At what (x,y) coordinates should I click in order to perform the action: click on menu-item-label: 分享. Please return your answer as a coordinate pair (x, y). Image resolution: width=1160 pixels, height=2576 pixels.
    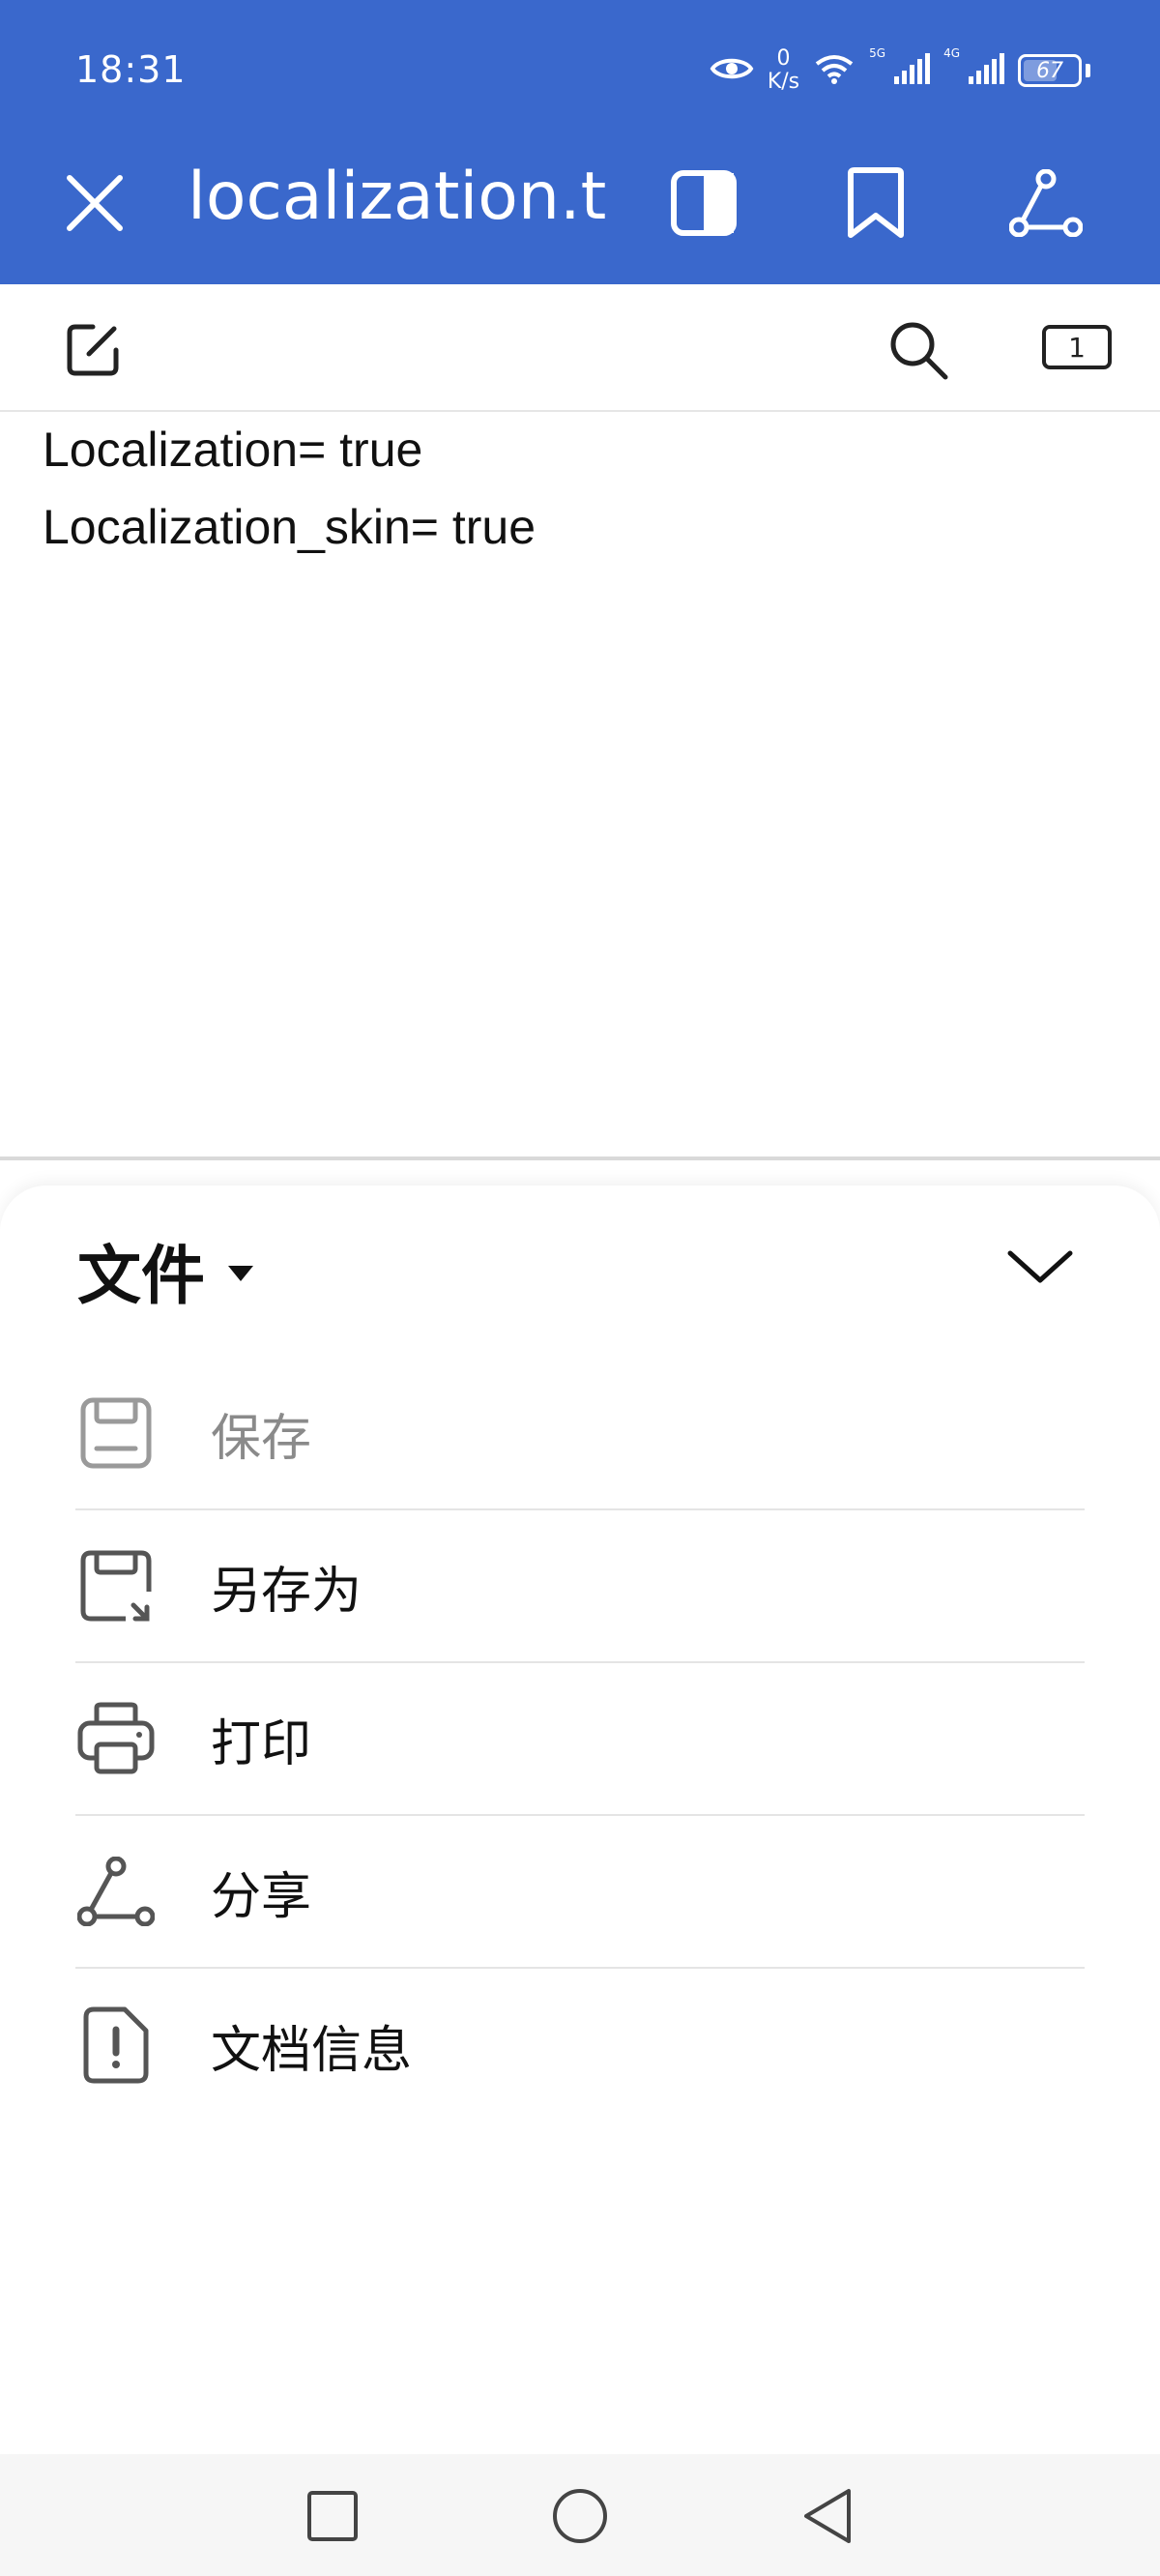
    Looking at the image, I should click on (261, 1896).